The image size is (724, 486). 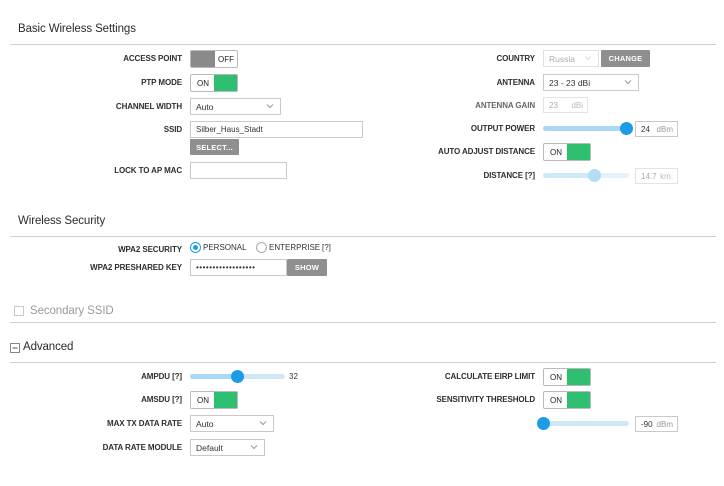 What do you see at coordinates (152, 58) in the screenshot?
I see `access-point-label: ACCESS POINT` at bounding box center [152, 58].